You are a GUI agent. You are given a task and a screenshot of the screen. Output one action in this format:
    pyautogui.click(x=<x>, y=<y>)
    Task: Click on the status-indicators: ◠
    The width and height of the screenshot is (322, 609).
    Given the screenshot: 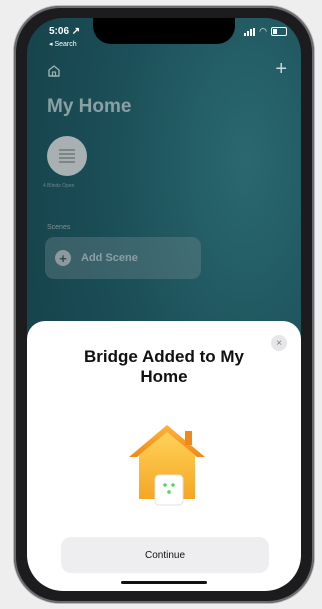 What is the action you would take?
    pyautogui.click(x=265, y=31)
    